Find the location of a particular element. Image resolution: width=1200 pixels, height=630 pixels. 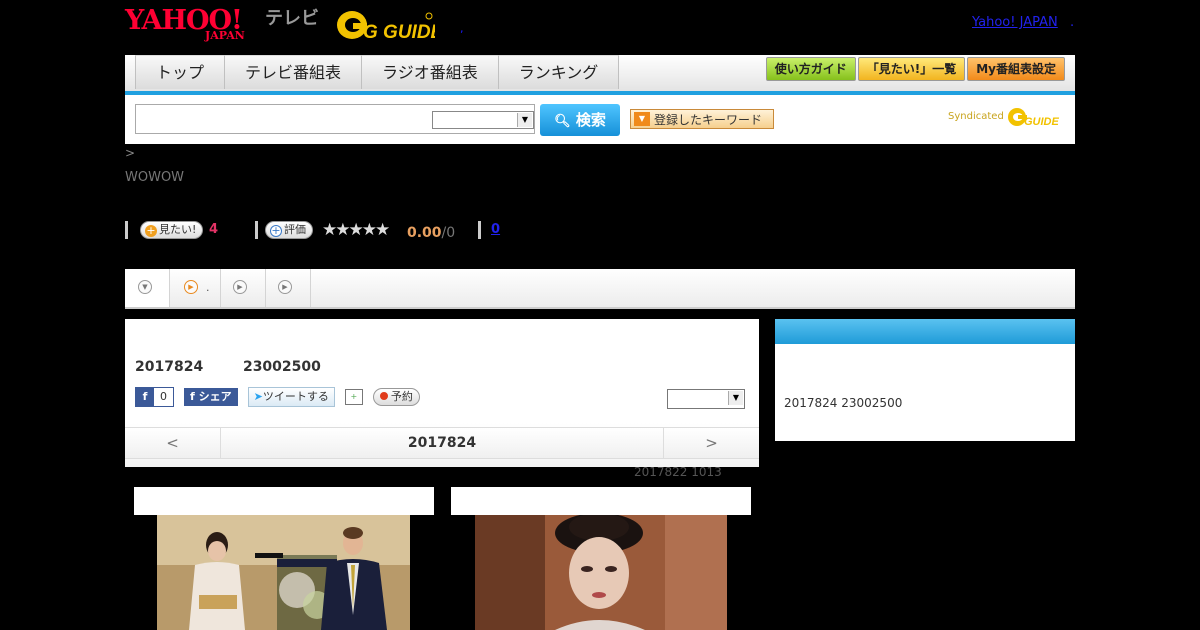

review-count-link: 0 is located at coordinates (495, 229).